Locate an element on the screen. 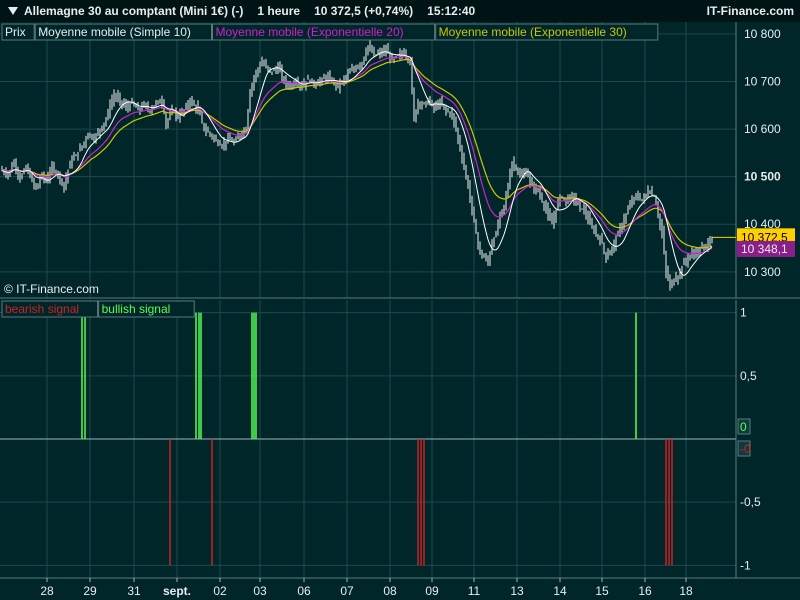 The width and height of the screenshot is (800, 600). clock-time: 15:12:40 is located at coordinates (451, 11).